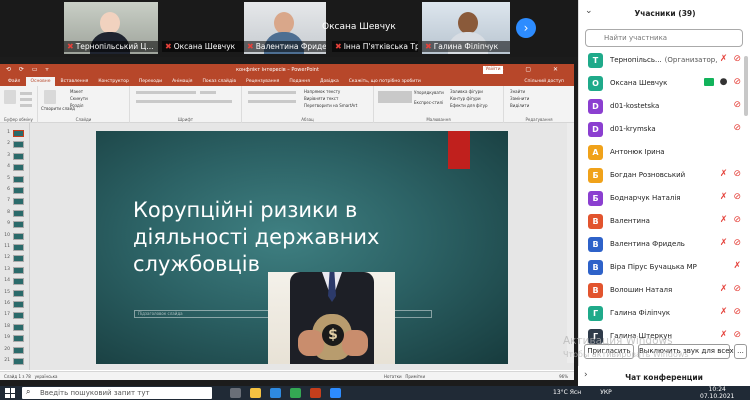 The height and width of the screenshot is (400, 750). What do you see at coordinates (15, 281) in the screenshot?
I see `slide-thumbnail: 14` at bounding box center [15, 281].